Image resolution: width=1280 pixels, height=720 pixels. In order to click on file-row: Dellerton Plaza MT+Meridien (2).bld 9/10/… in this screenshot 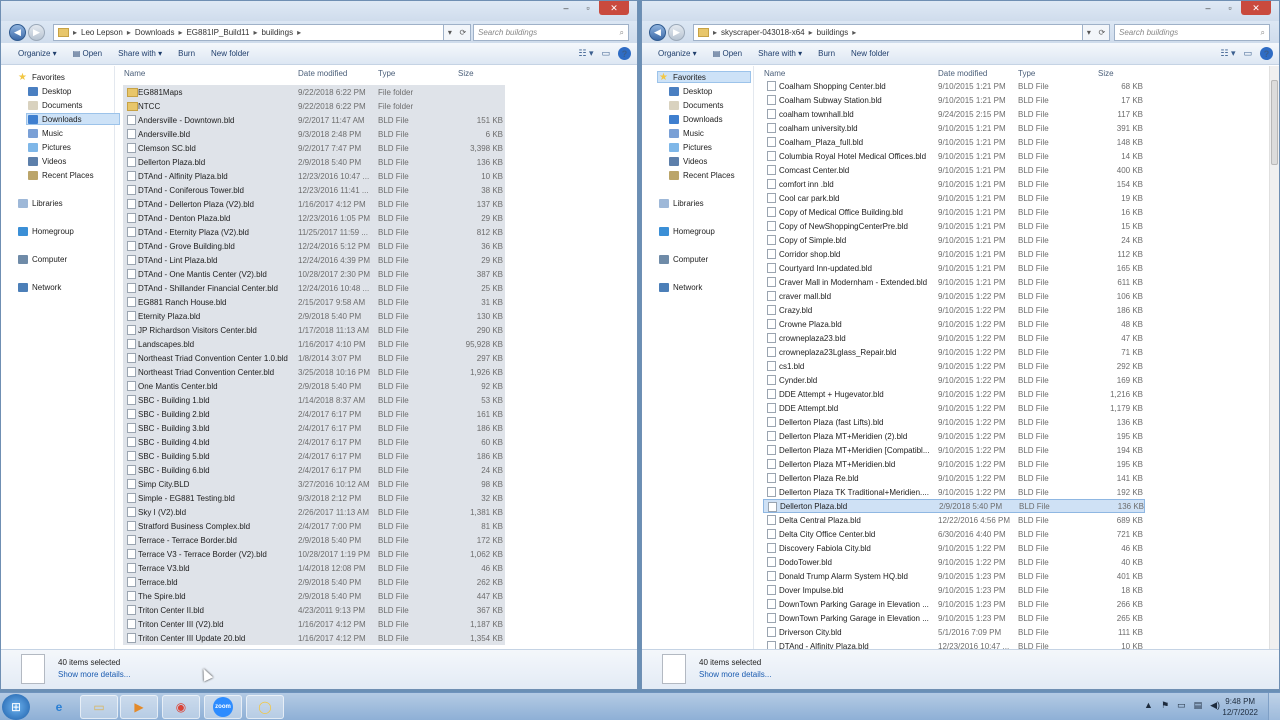, I will do `click(954, 436)`.